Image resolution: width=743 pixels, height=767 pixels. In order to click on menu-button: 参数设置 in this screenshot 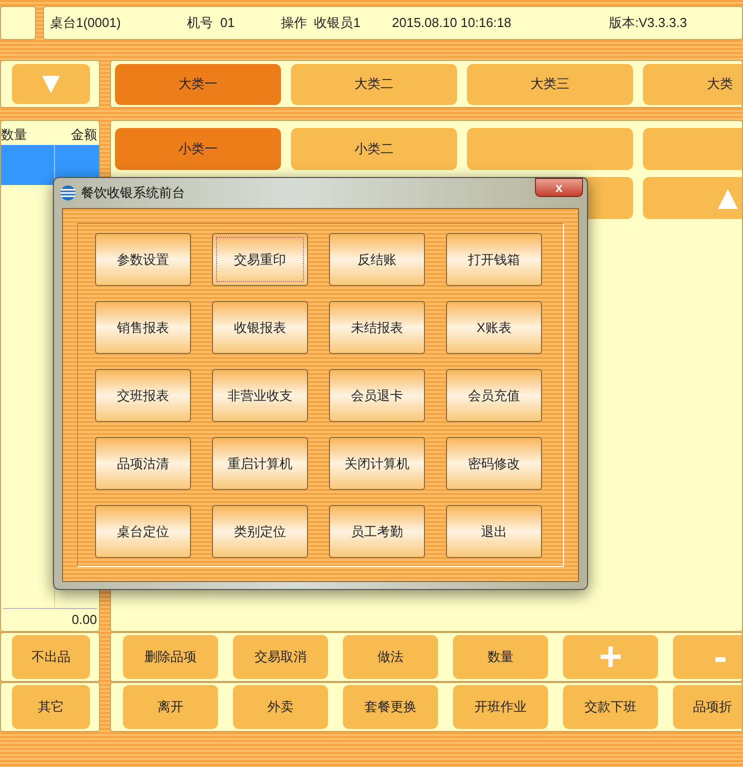, I will do `click(143, 259)`.